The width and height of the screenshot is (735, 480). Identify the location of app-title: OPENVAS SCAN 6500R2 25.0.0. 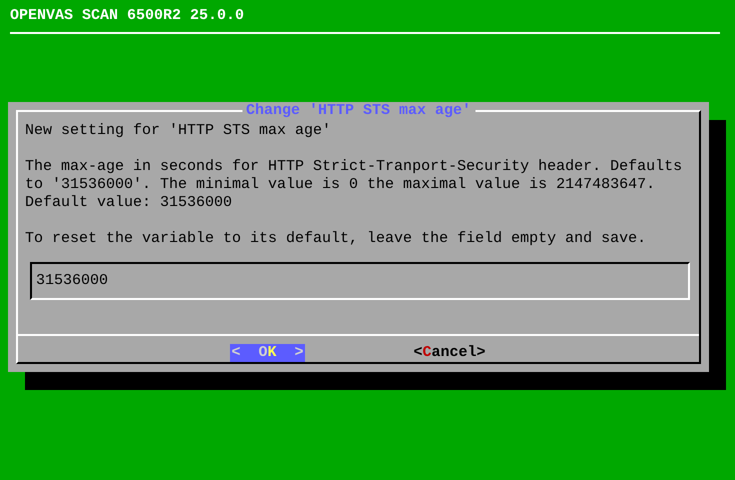
(127, 16).